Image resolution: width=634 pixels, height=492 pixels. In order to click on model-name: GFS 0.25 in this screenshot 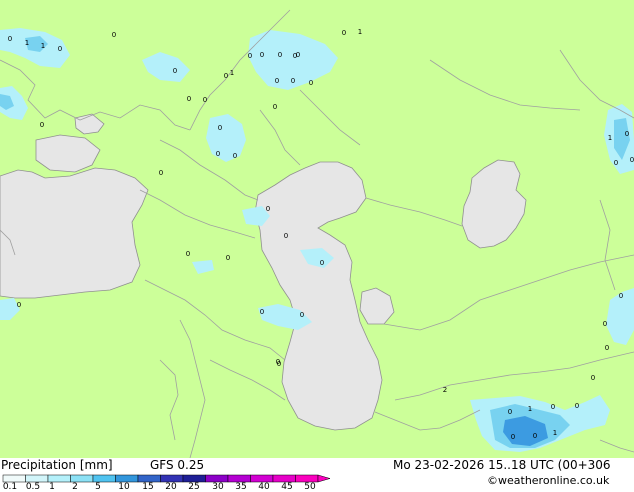, I will do `click(177, 465)`.